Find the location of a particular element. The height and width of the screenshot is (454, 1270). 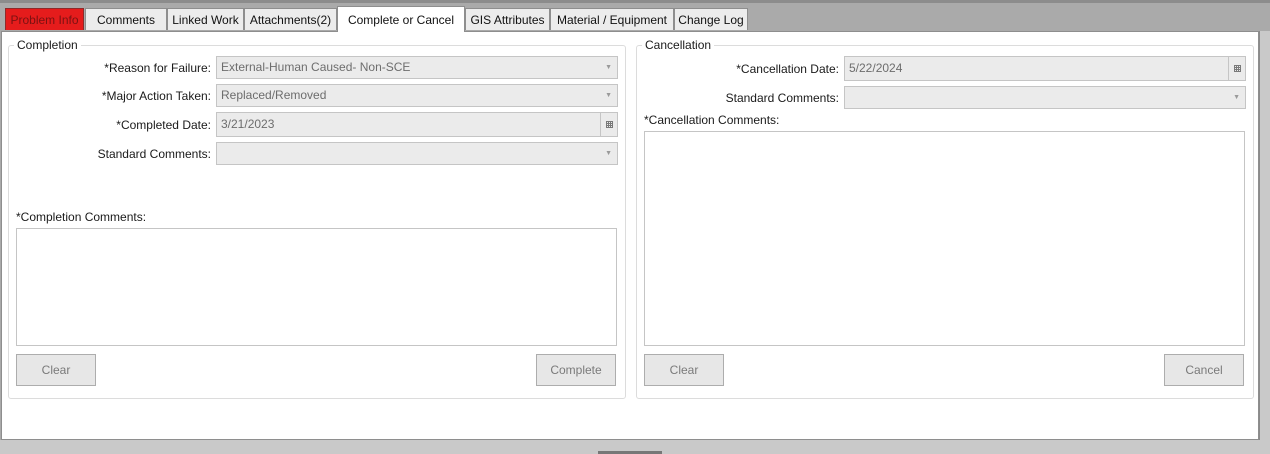

completion-comments-textarea is located at coordinates (316, 287).